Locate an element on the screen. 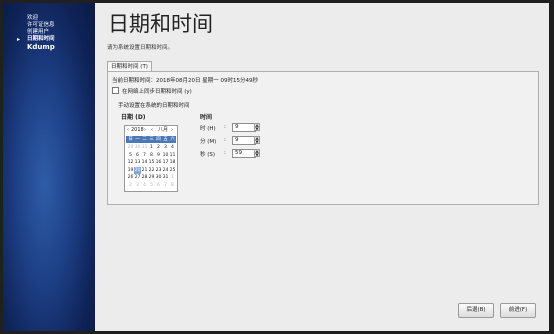 This screenshot has height=334, width=554. hour-colon: : is located at coordinates (225, 127).